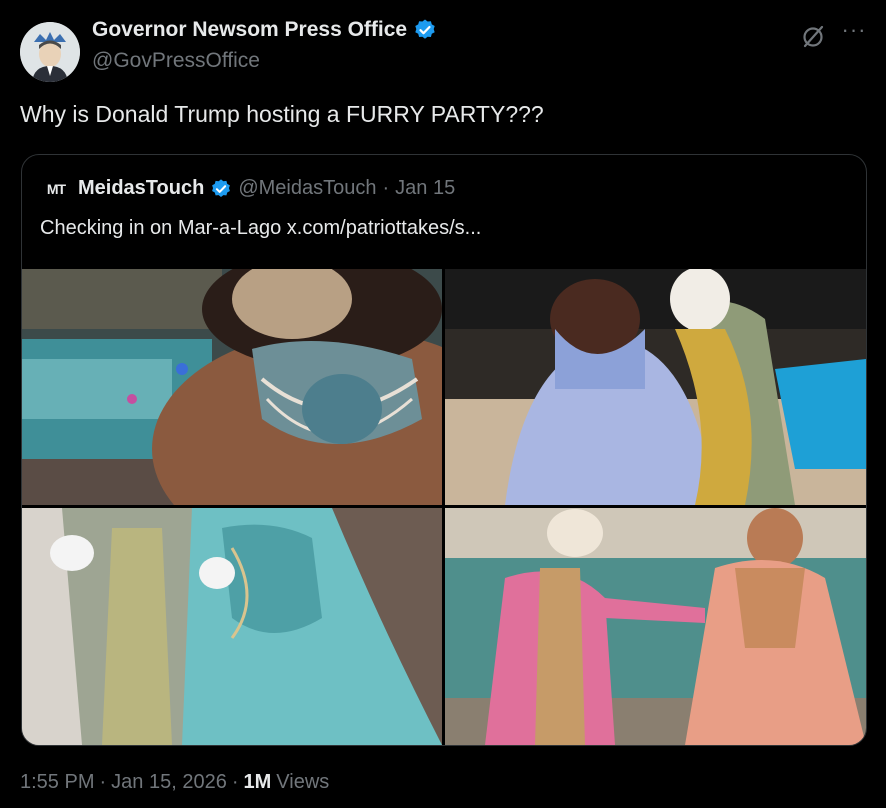  I want to click on meidastouch-logo-icon: MT, so click(56, 188).